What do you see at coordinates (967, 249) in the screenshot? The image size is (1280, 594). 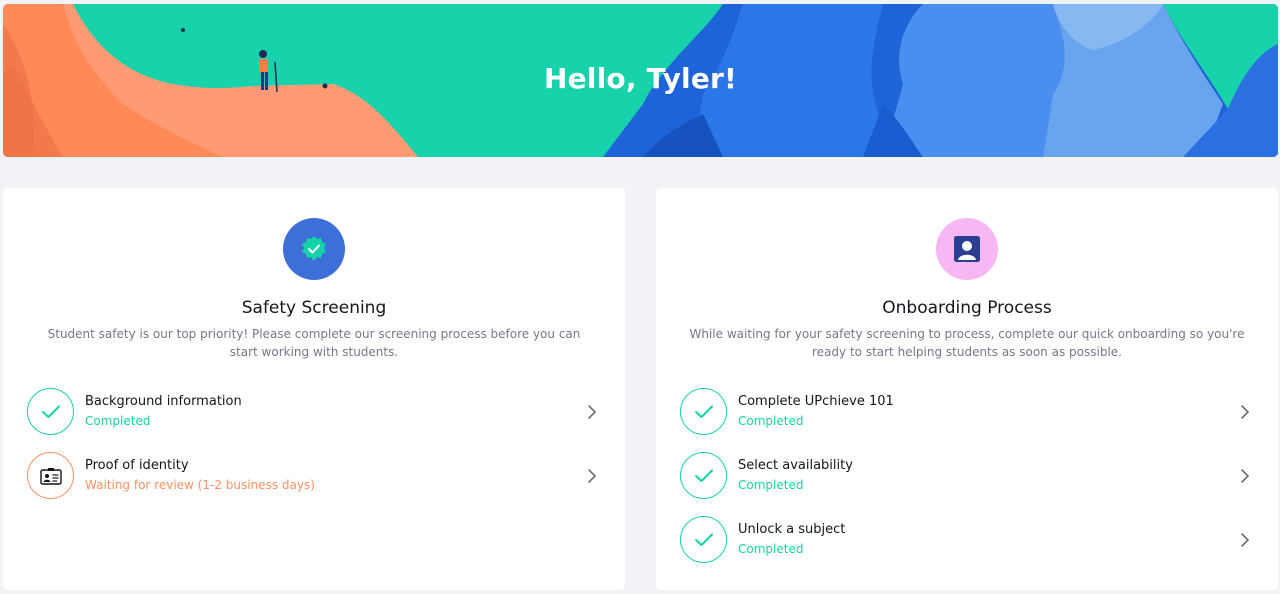 I see `user-portrait-icon` at bounding box center [967, 249].